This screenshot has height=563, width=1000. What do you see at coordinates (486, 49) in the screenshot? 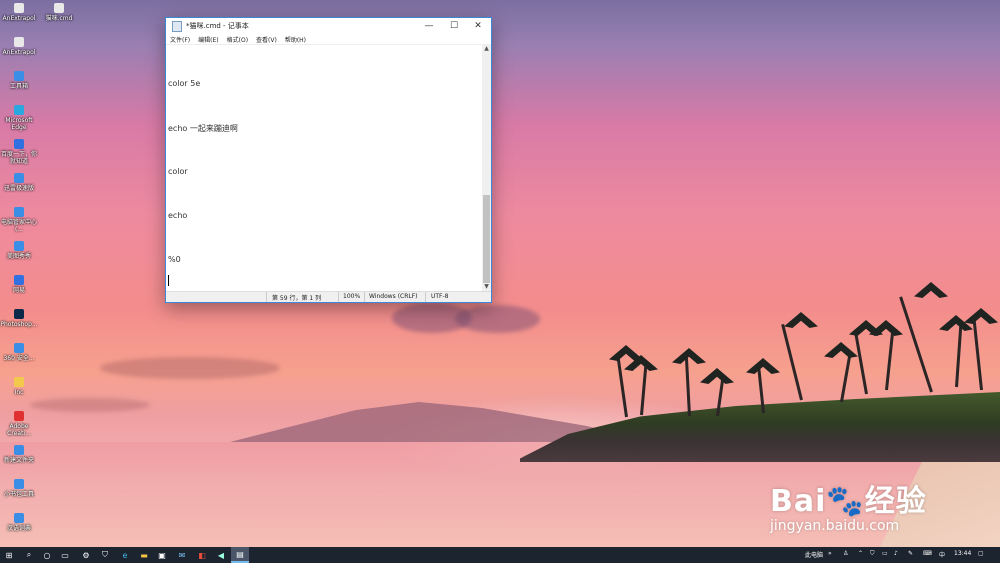
I see `scroll-up-arrow-icon: ▲` at bounding box center [486, 49].